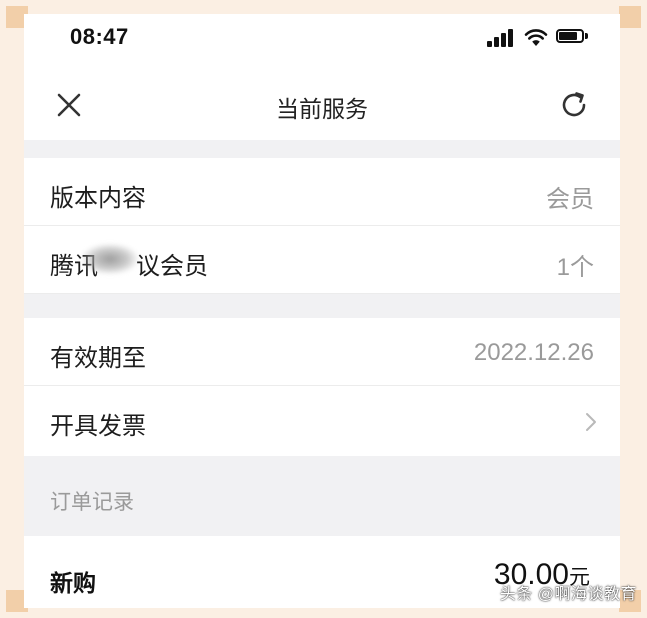  I want to click on wifi-icon, so click(536, 37).